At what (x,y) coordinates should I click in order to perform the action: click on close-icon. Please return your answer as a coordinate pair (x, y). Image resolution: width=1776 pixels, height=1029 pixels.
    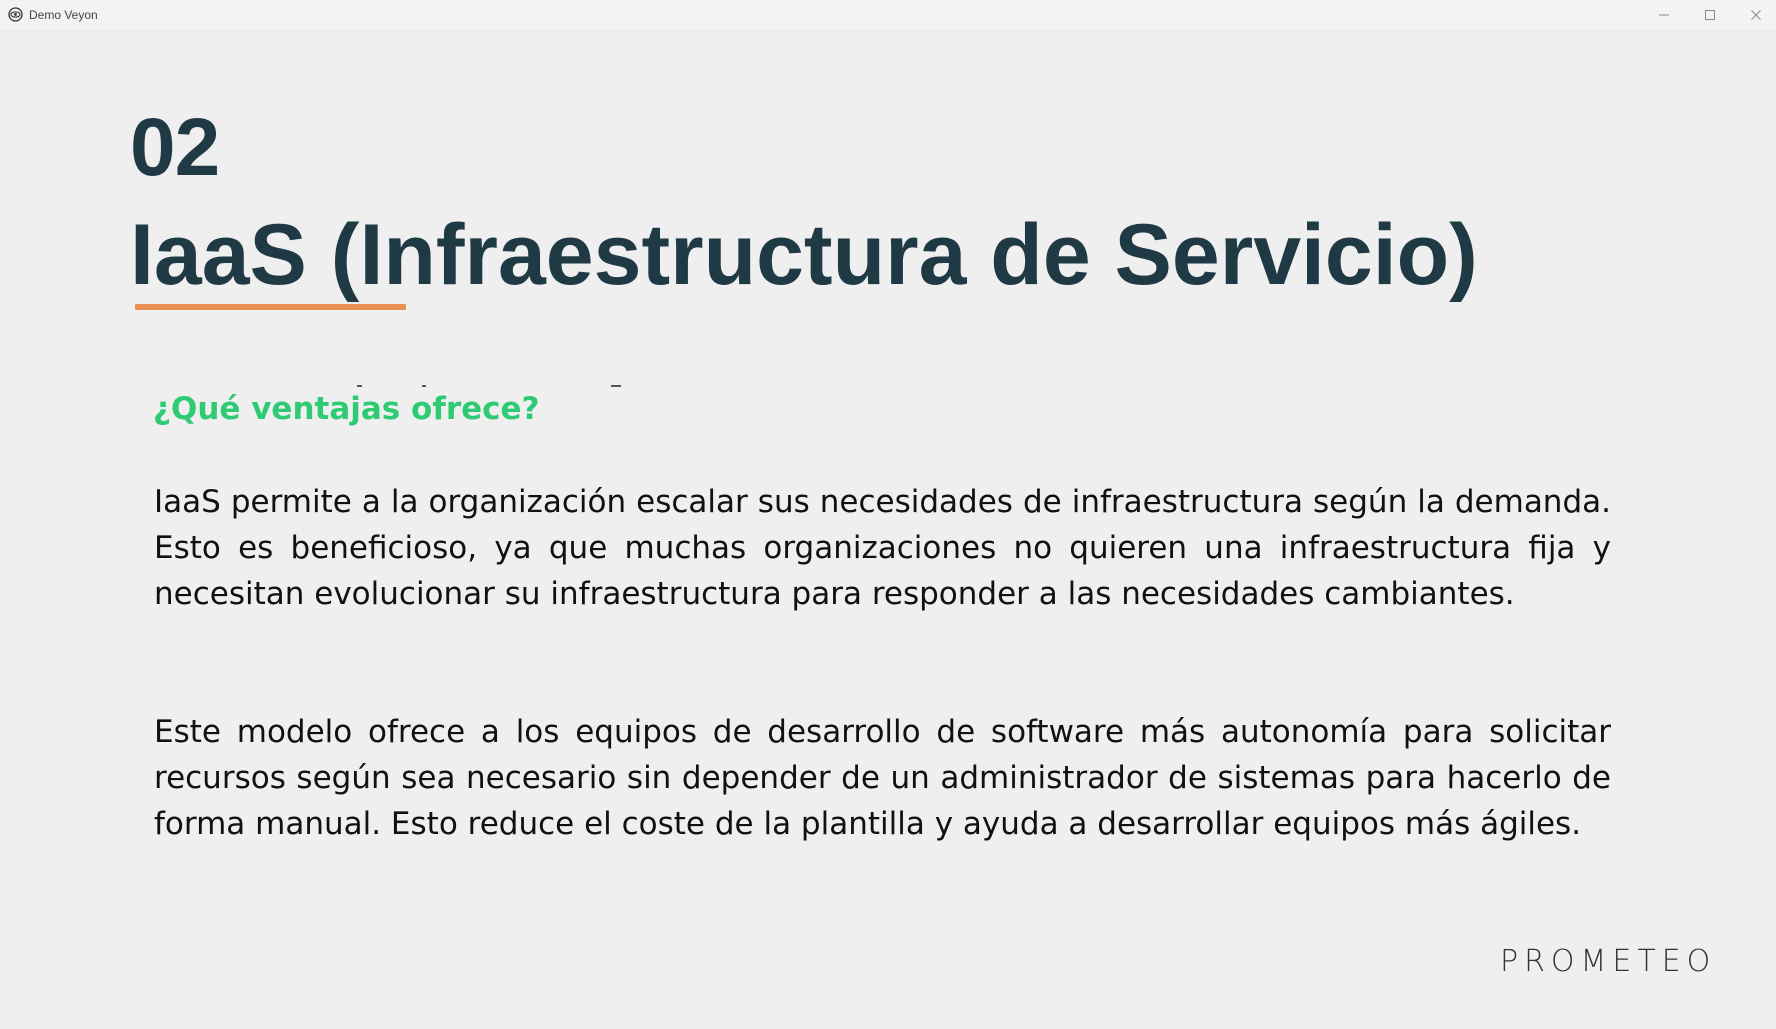
    Looking at the image, I should click on (1756, 15).